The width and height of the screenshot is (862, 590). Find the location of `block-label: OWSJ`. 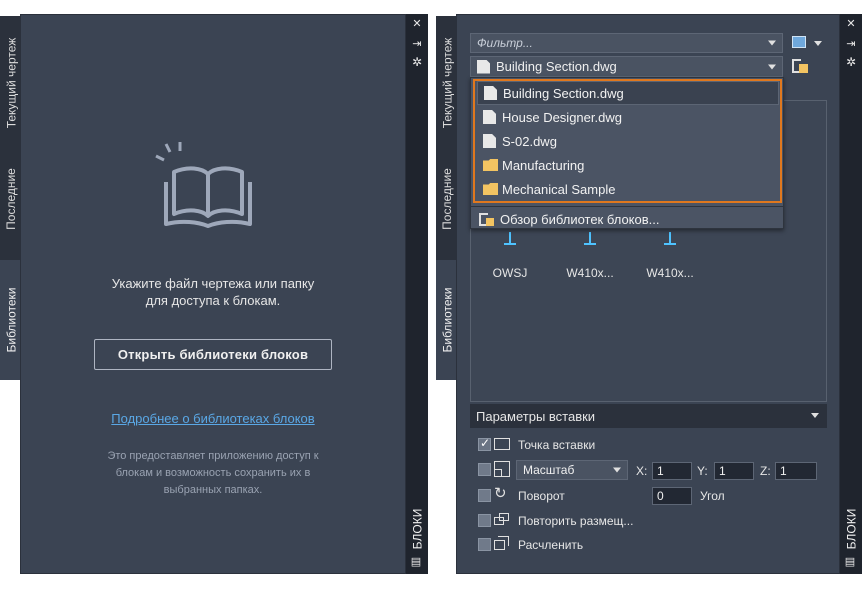

block-label: OWSJ is located at coordinates (510, 273).